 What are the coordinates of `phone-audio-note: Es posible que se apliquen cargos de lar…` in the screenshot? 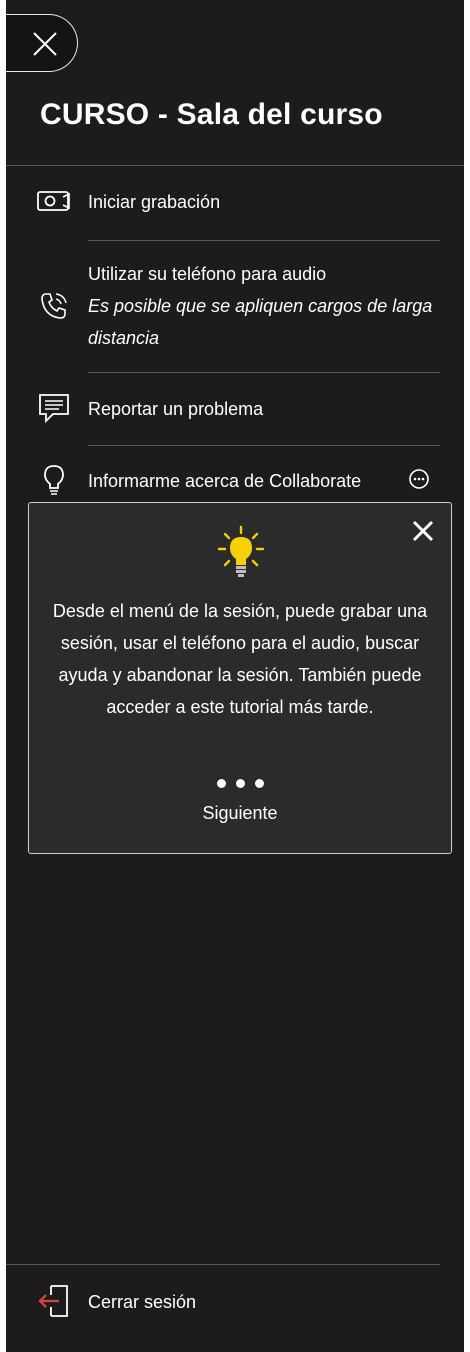 It's located at (260, 322).